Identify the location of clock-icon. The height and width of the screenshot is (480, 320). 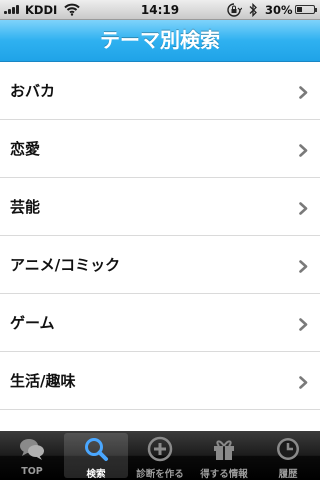
(288, 449).